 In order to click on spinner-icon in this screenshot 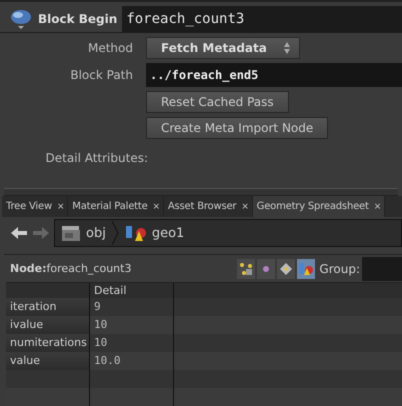, I will do `click(287, 48)`.